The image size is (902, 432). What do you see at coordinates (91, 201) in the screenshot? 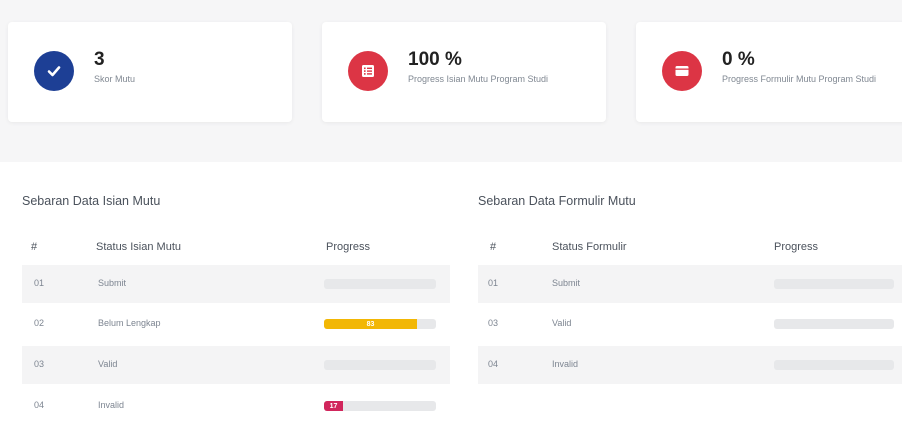
I see `panel-title: Sebaran Data Isian Mutu` at bounding box center [91, 201].